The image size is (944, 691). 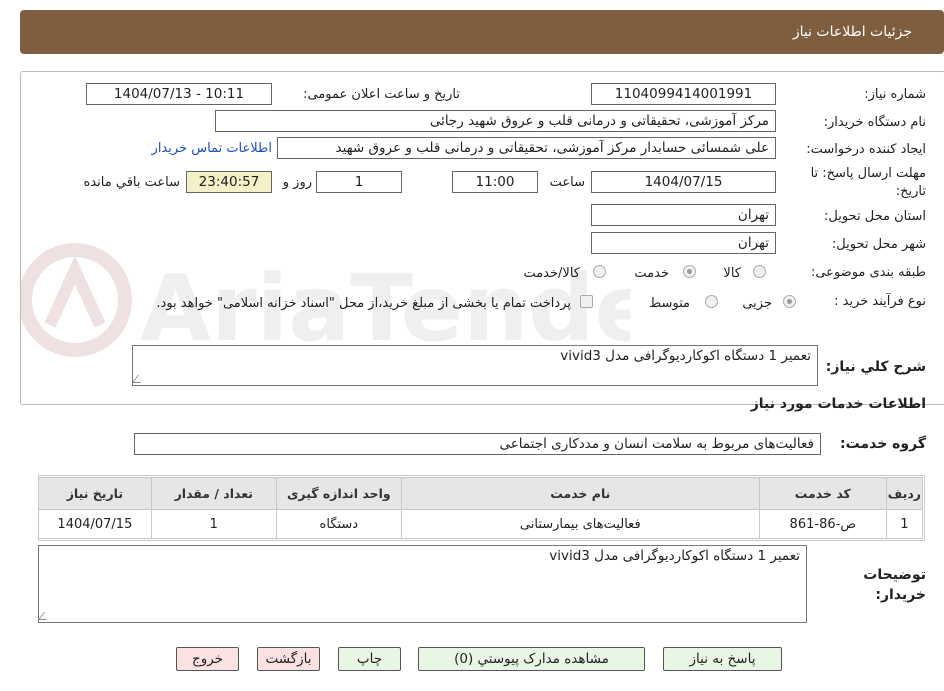 What do you see at coordinates (131, 182) in the screenshot?
I see `remaining-label: ساعت باقي مانده` at bounding box center [131, 182].